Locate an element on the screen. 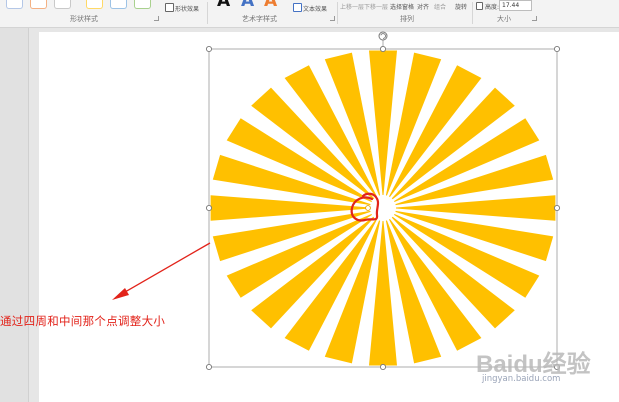  watermark: Baidu经验 jingyan.baidu.com is located at coordinates (546, 369).